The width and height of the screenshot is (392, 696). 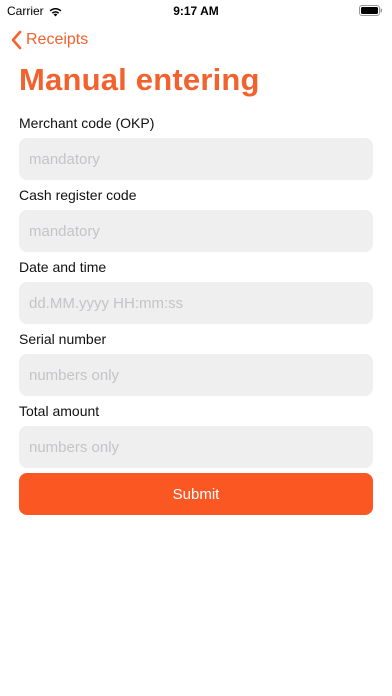 I want to click on page-title: Manual entering, so click(x=139, y=79).